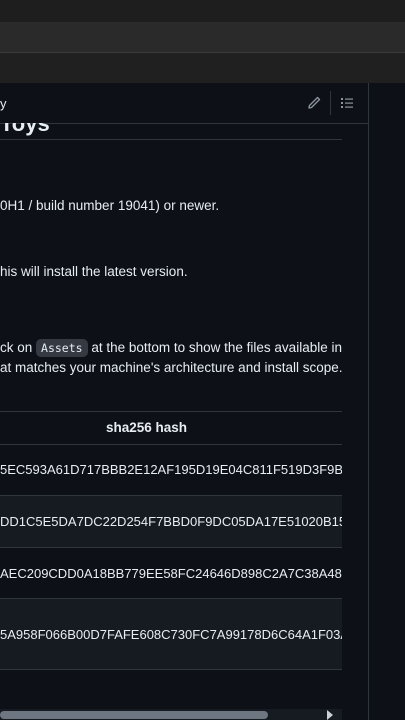 The width and height of the screenshot is (405, 720). Describe the element at coordinates (330, 103) in the screenshot. I see `header-divider` at that location.